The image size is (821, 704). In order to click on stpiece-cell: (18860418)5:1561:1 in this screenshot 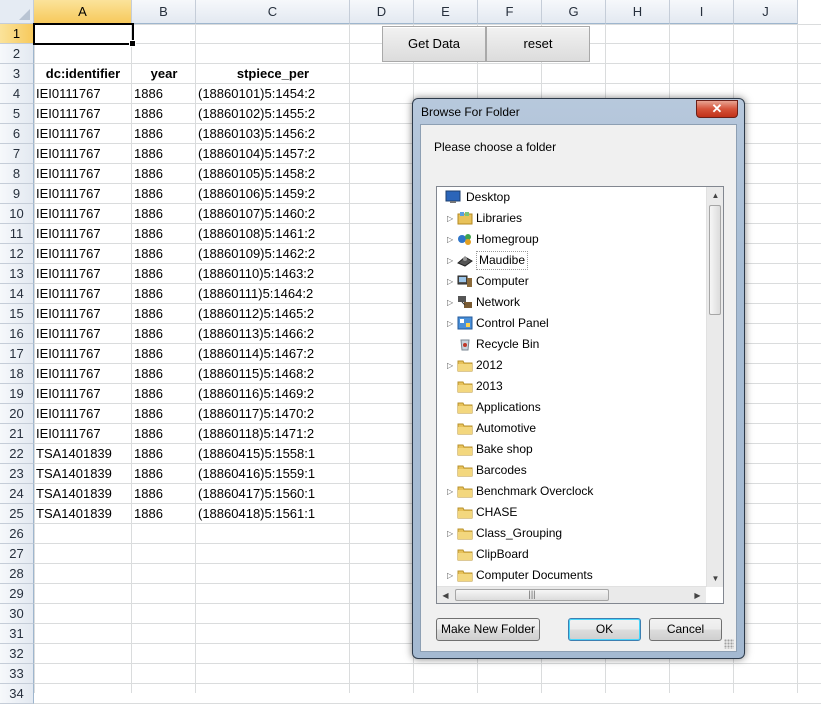, I will do `click(274, 514)`.